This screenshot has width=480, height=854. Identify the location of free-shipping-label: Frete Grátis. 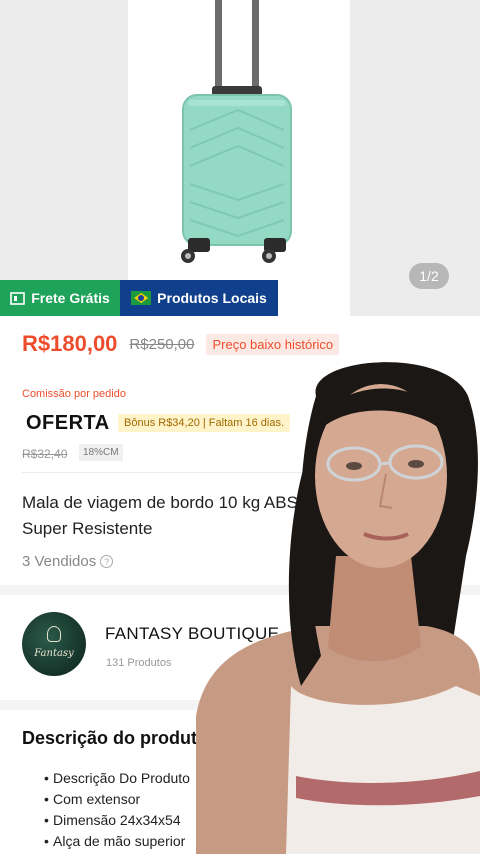
(70, 298).